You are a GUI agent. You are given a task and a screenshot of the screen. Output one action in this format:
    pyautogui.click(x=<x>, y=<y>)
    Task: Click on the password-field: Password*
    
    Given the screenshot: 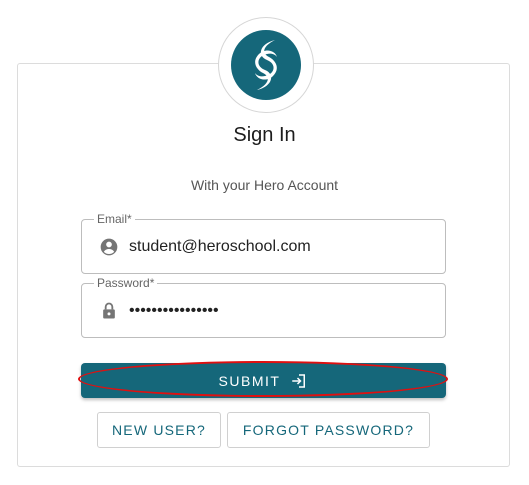 What is the action you would take?
    pyautogui.click(x=263, y=307)
    